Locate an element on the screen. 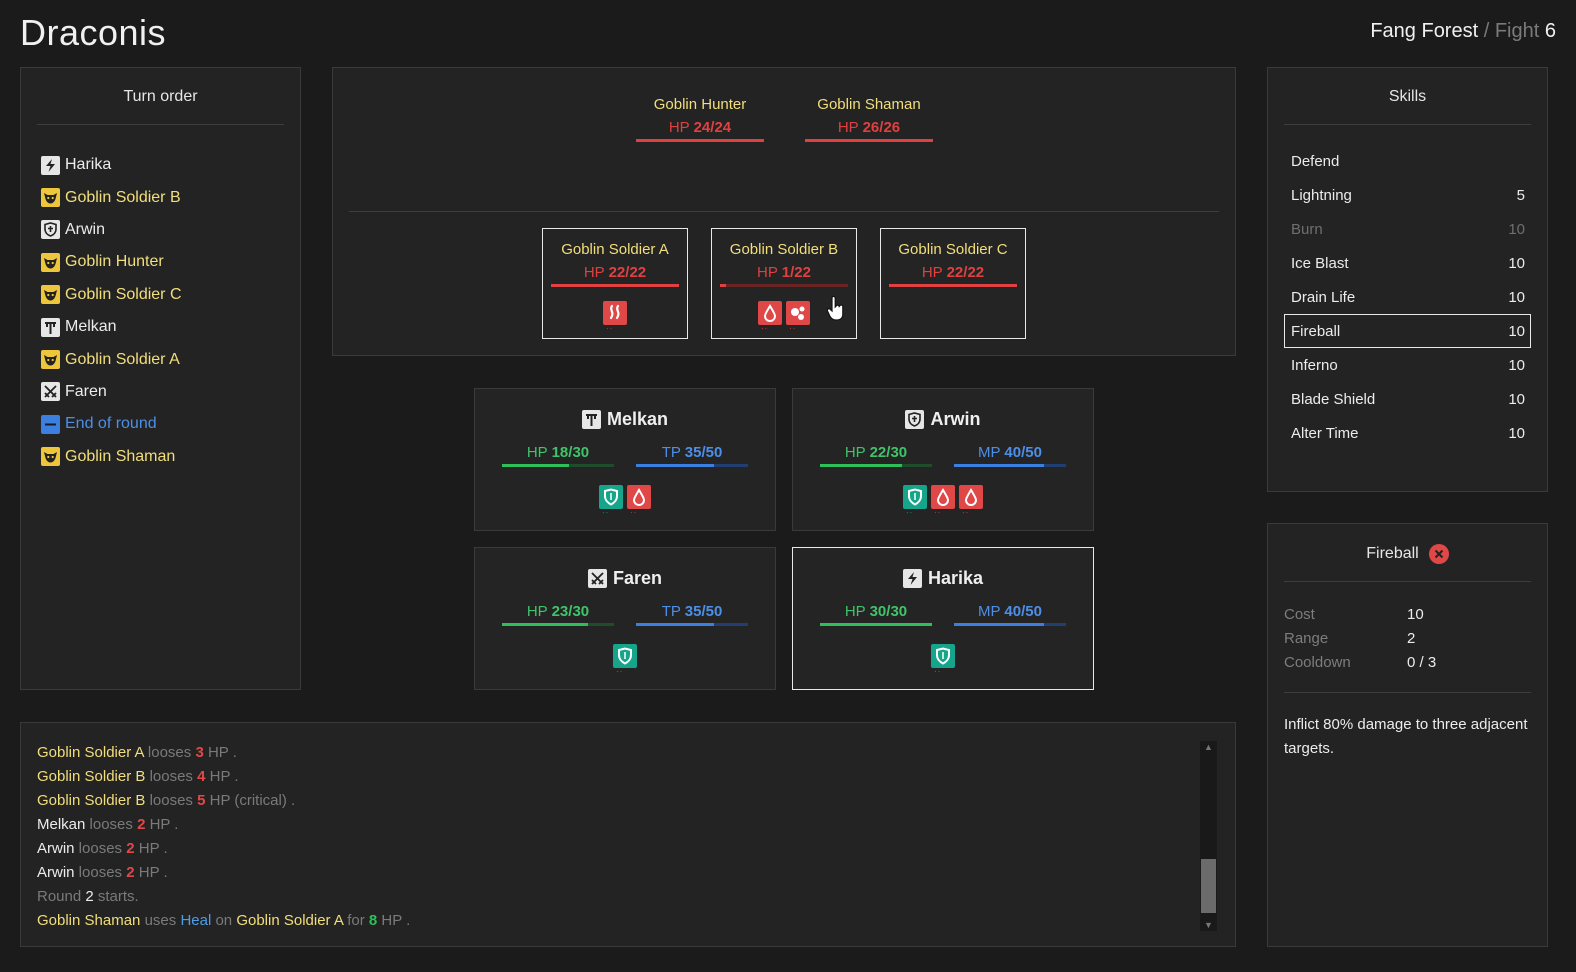  skill-item-inferno: Inferno 10 is located at coordinates (1407, 365).